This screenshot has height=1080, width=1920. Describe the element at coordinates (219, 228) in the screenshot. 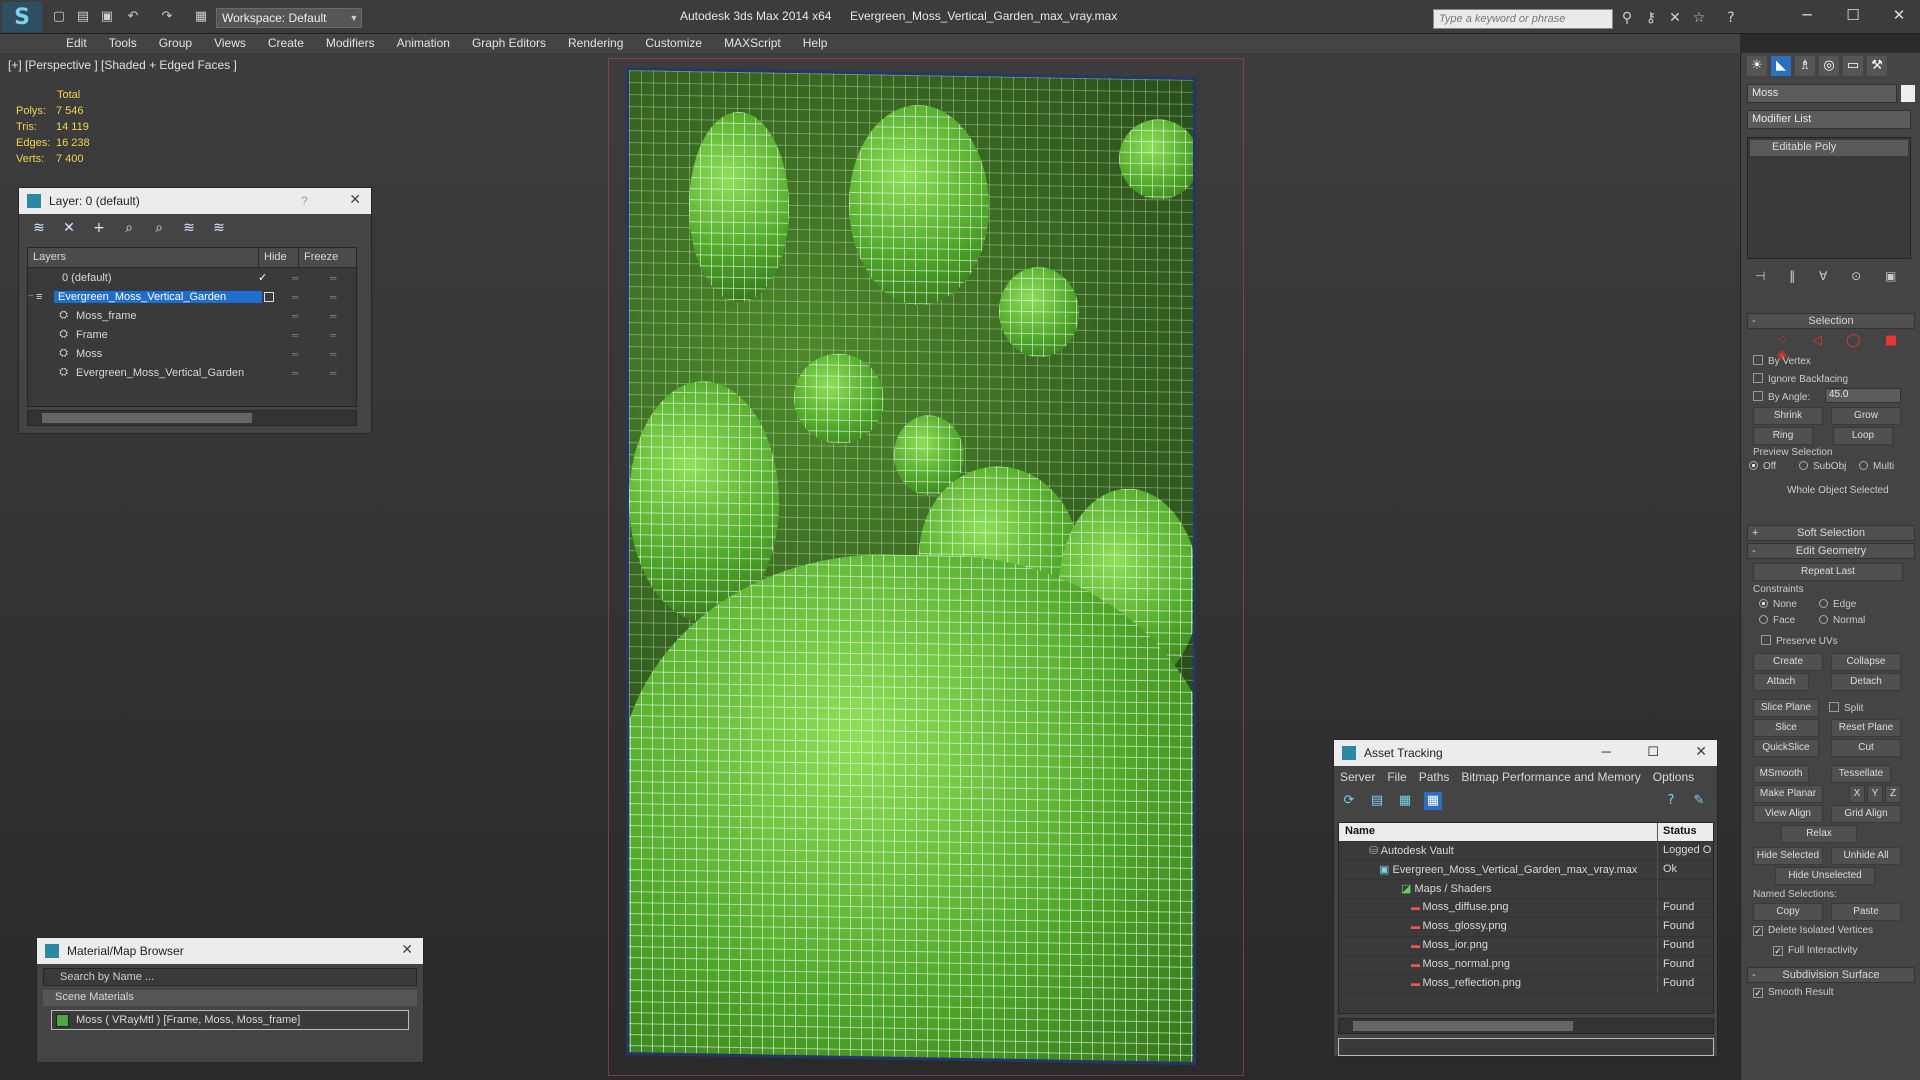

I see `freeze-all-icon: ≋` at that location.